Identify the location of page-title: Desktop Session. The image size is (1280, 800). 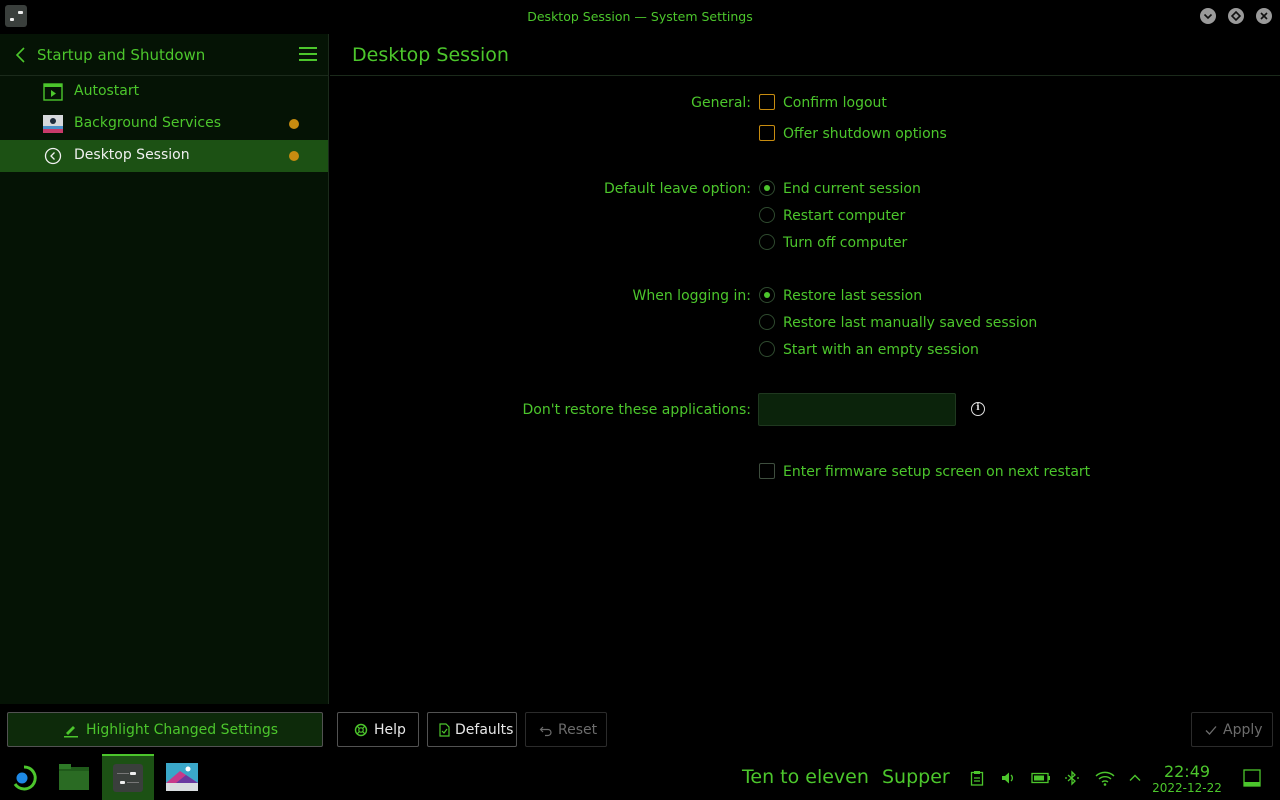
(430, 55).